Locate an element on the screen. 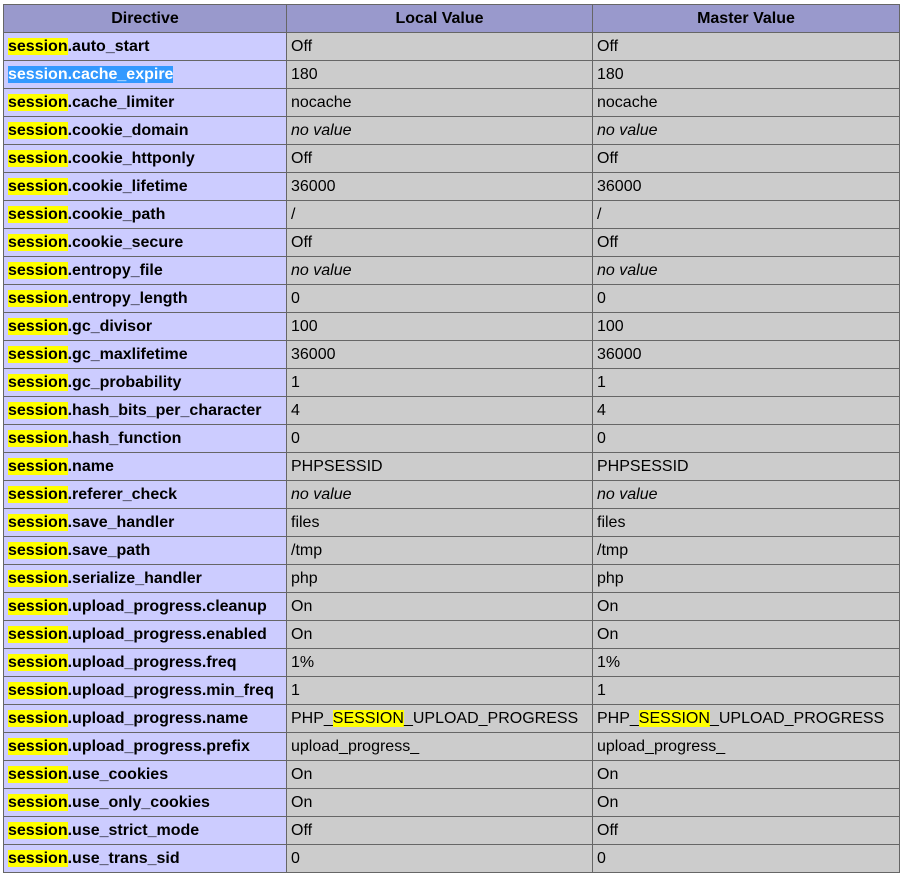 This screenshot has height=879, width=905. table-row: session.entropy_length 0 0 is located at coordinates (451, 298).